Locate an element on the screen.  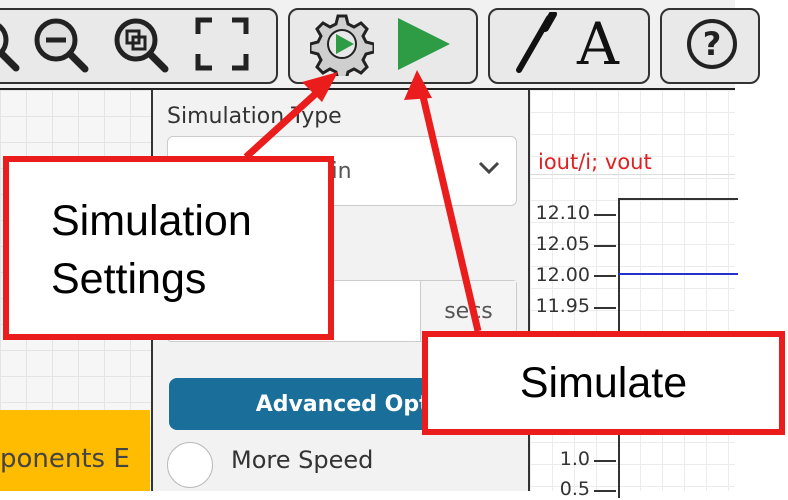
plot-title: iout/i; vout is located at coordinates (595, 162).